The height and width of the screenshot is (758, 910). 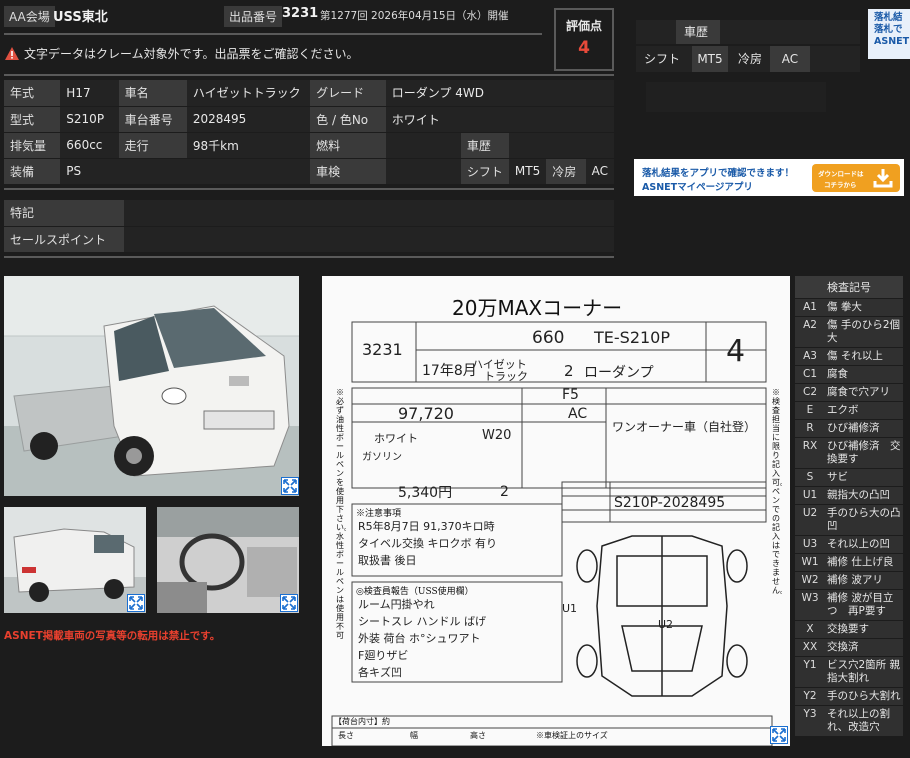 What do you see at coordinates (569, 371) in the screenshot?
I see `sheet-doors: 2` at bounding box center [569, 371].